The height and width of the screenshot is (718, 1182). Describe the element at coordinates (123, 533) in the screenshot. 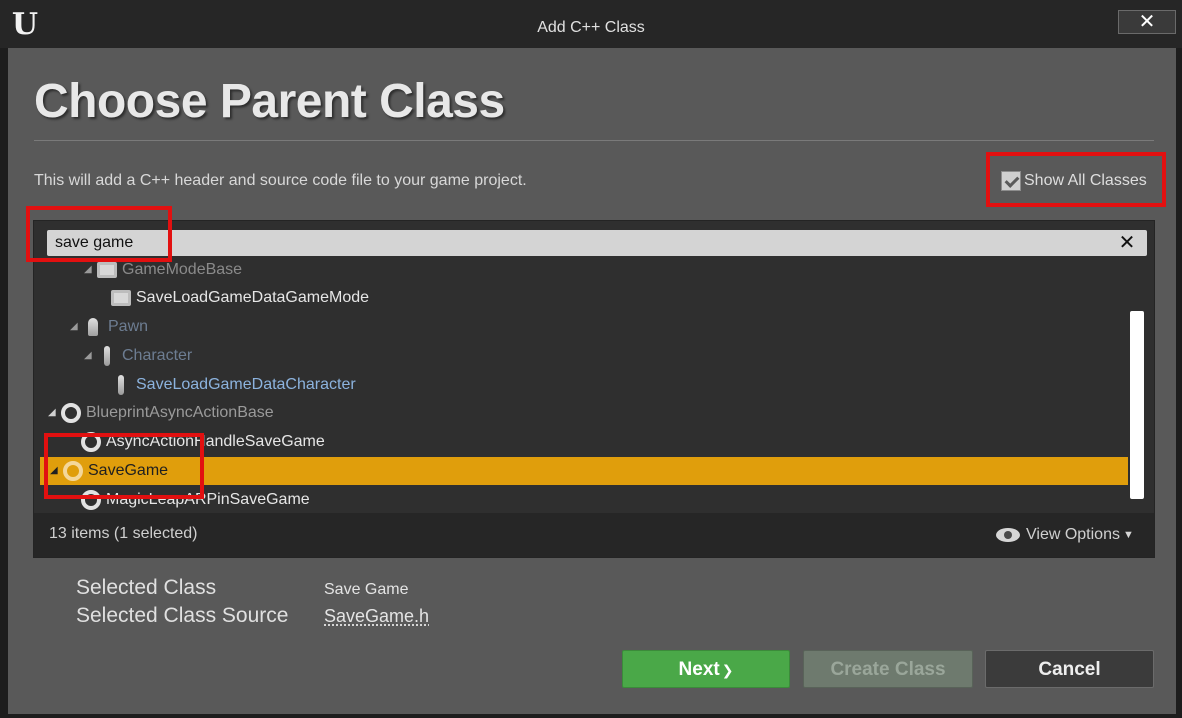

I see `item-count: 13 items (1 selected)` at that location.